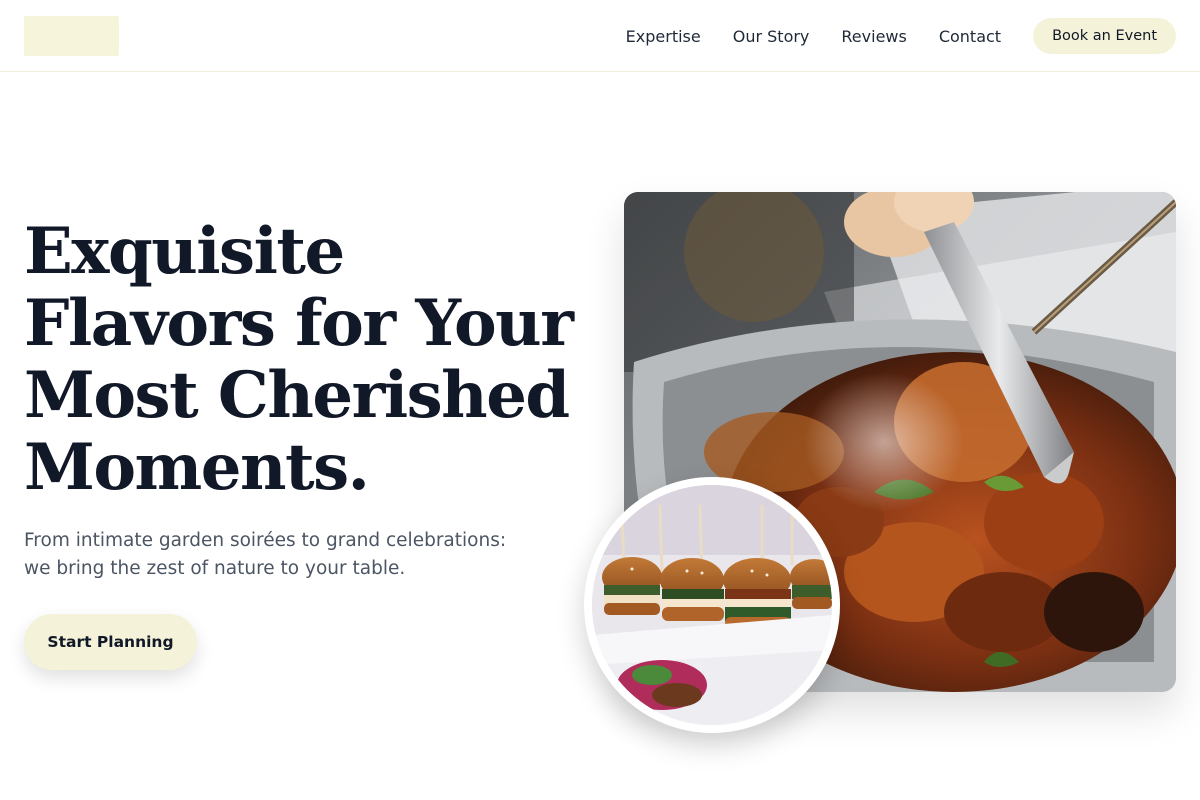 The image size is (1200, 800). Describe the element at coordinates (71, 36) in the screenshot. I see `logo` at that location.